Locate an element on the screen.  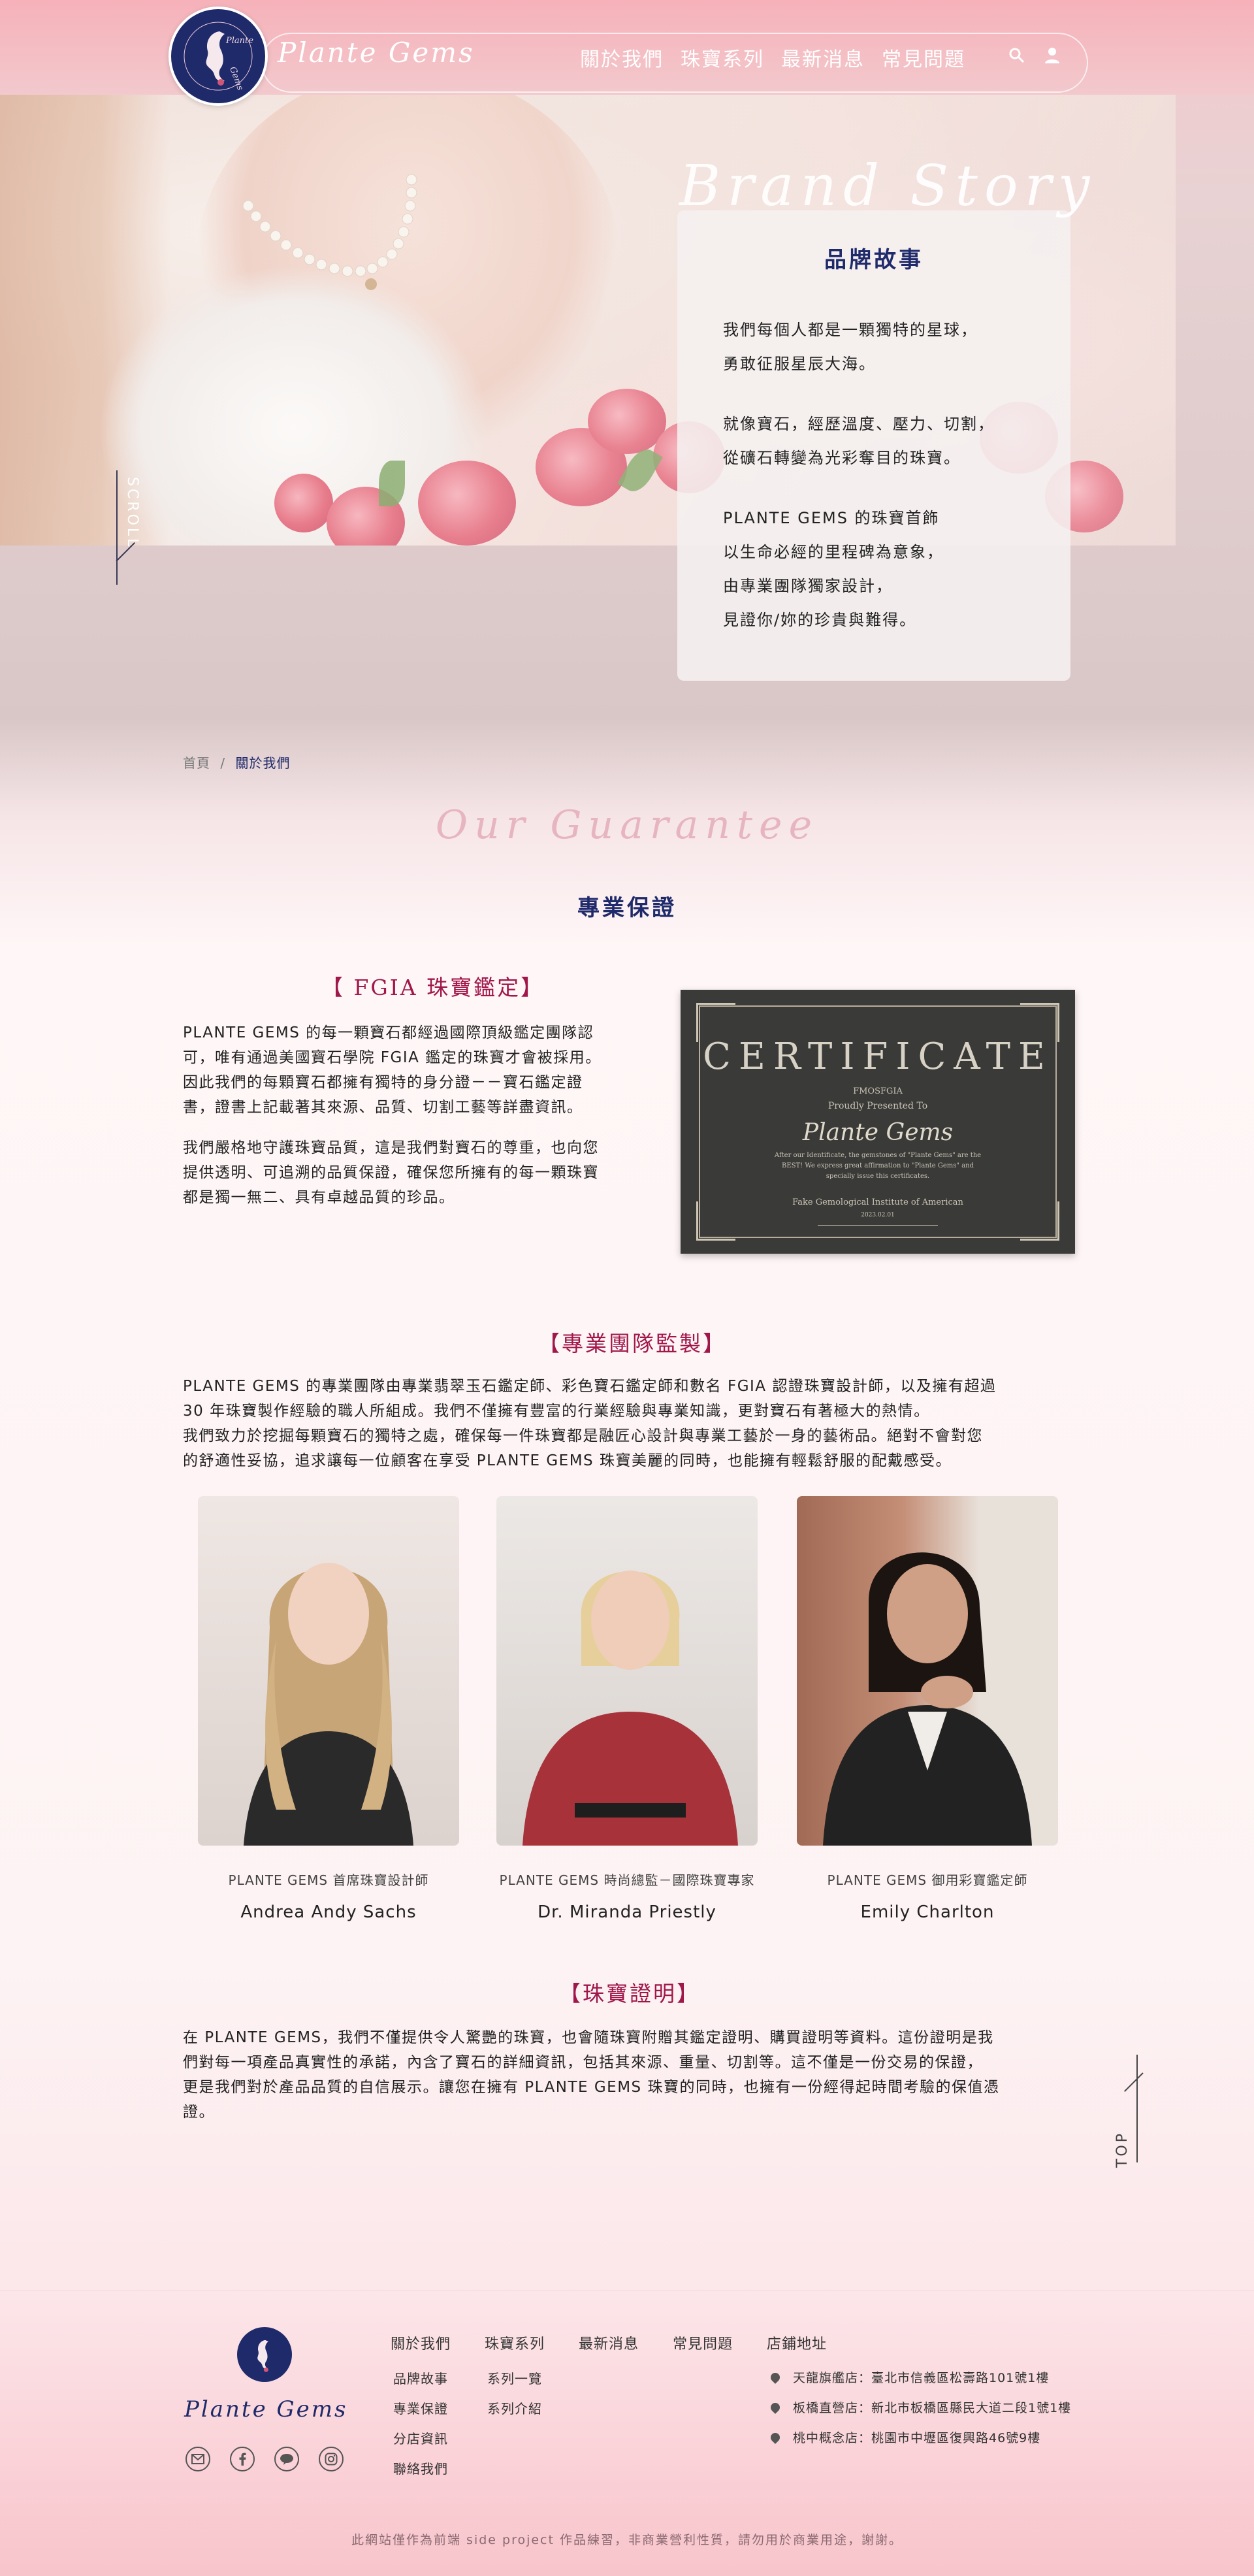
nav-about: 關於我們 is located at coordinates (622, 57).